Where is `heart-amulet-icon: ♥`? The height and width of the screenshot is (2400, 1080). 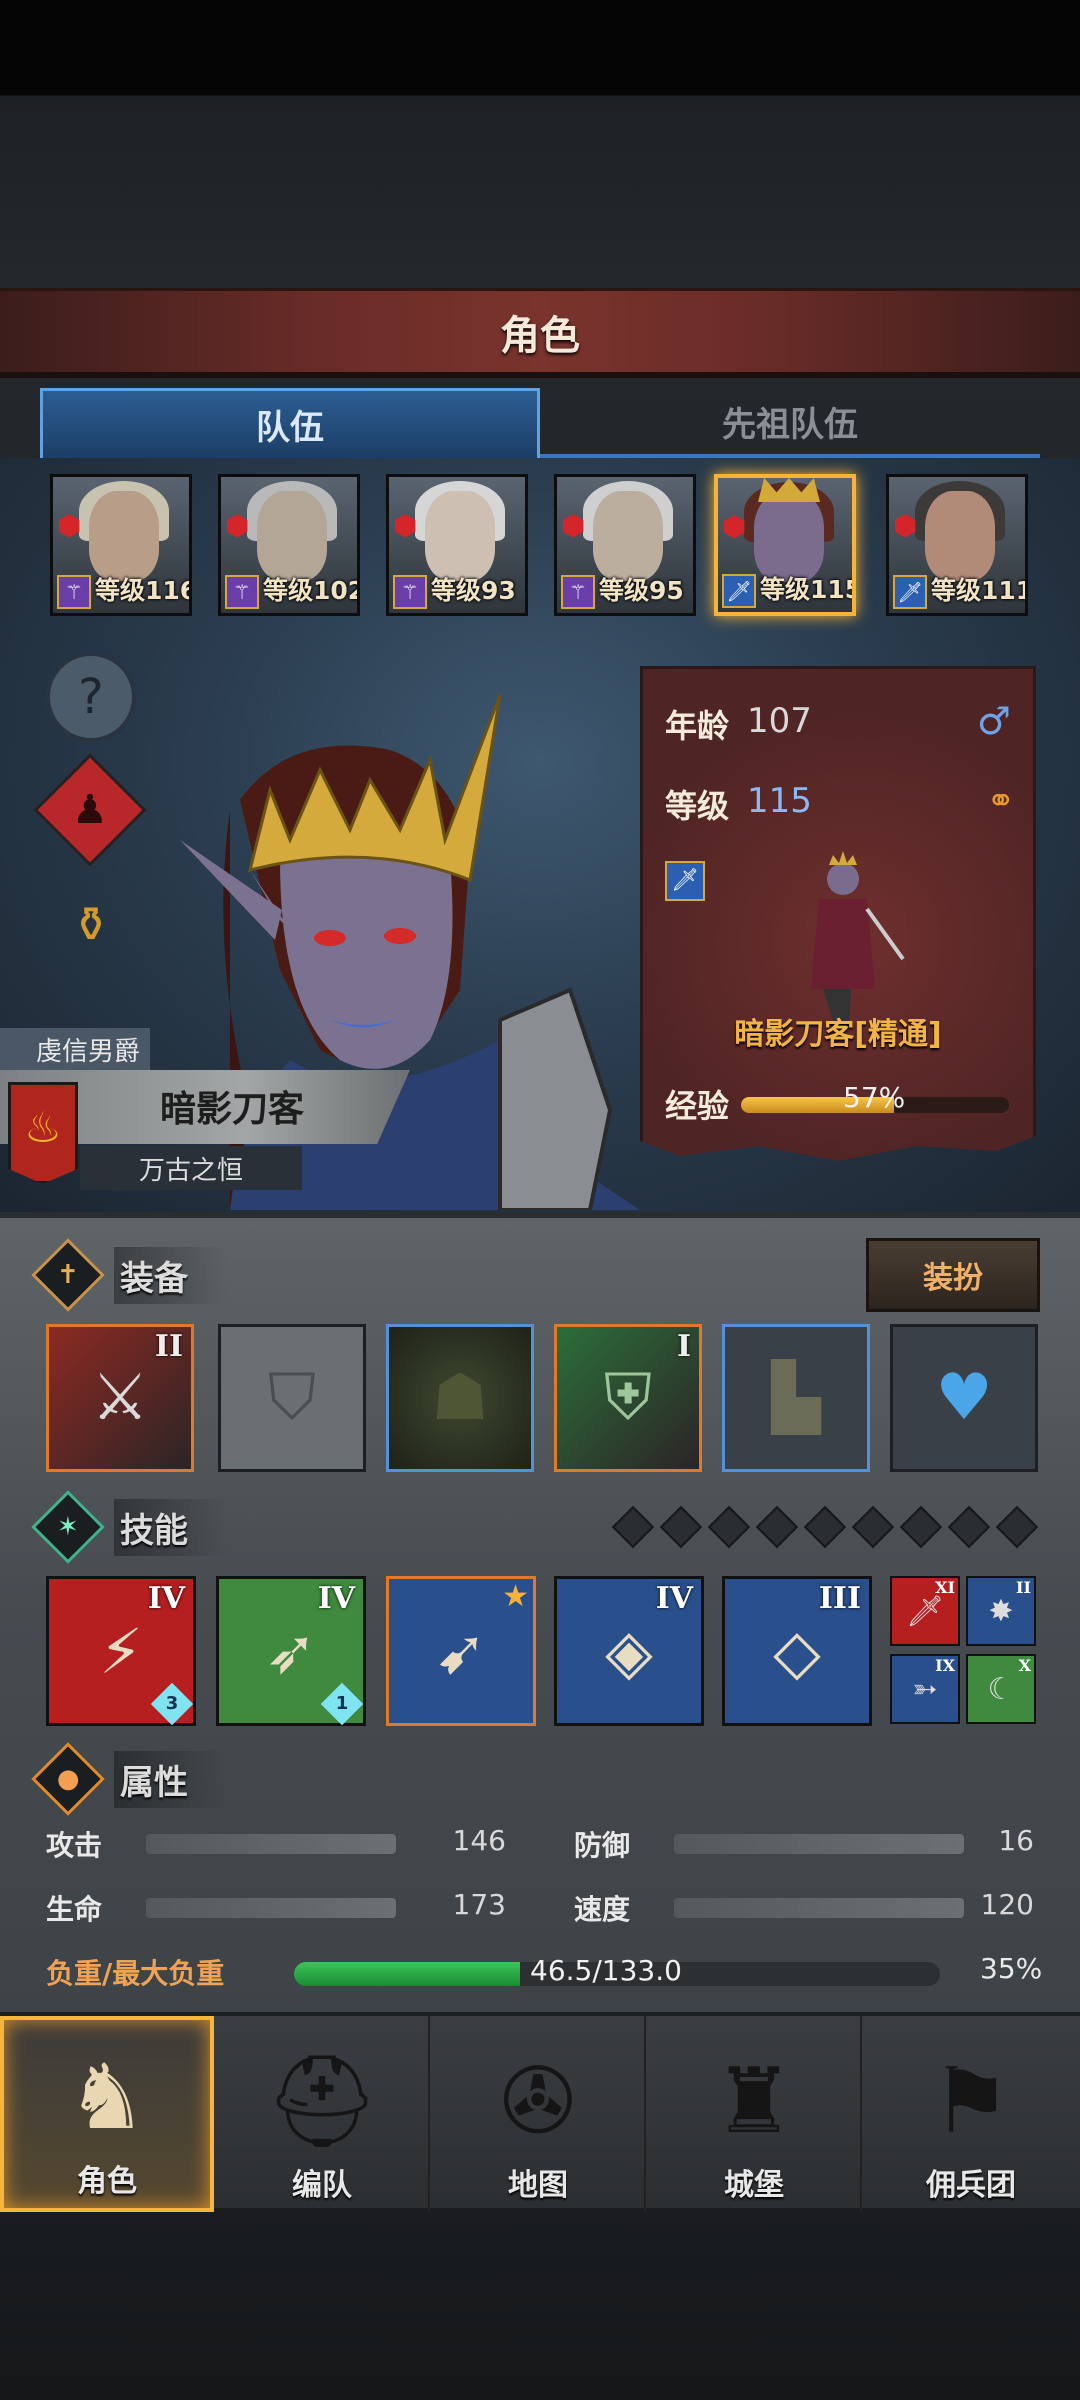 heart-amulet-icon: ♥ is located at coordinates (964, 1398).